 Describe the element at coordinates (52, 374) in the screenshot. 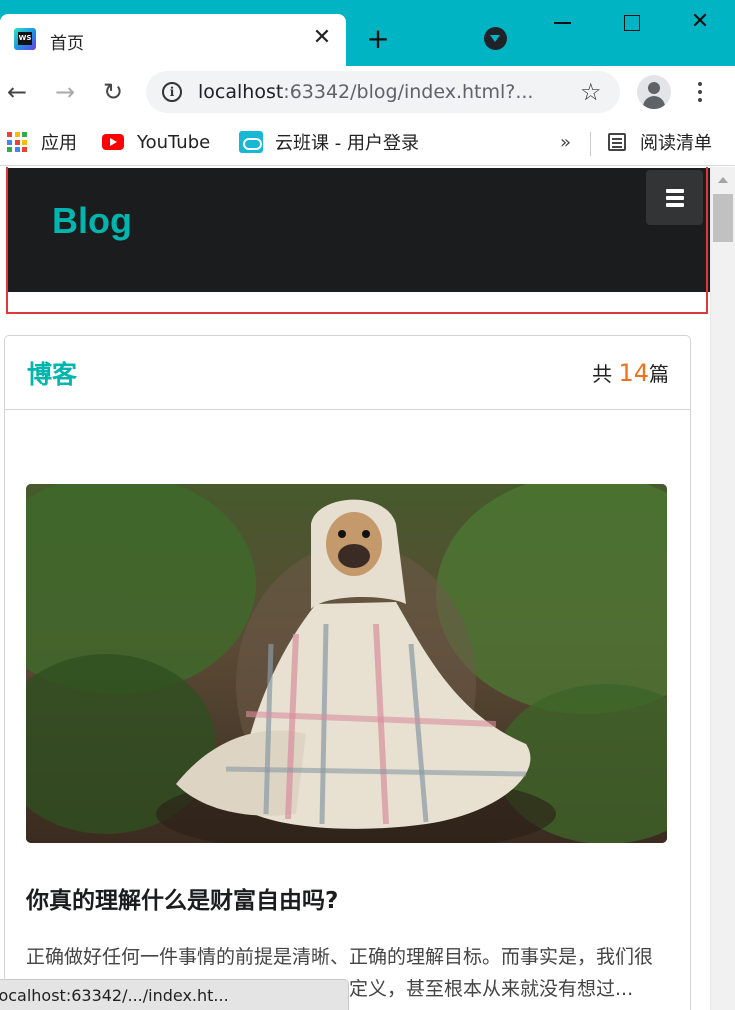

I see `card-title: 博客` at that location.